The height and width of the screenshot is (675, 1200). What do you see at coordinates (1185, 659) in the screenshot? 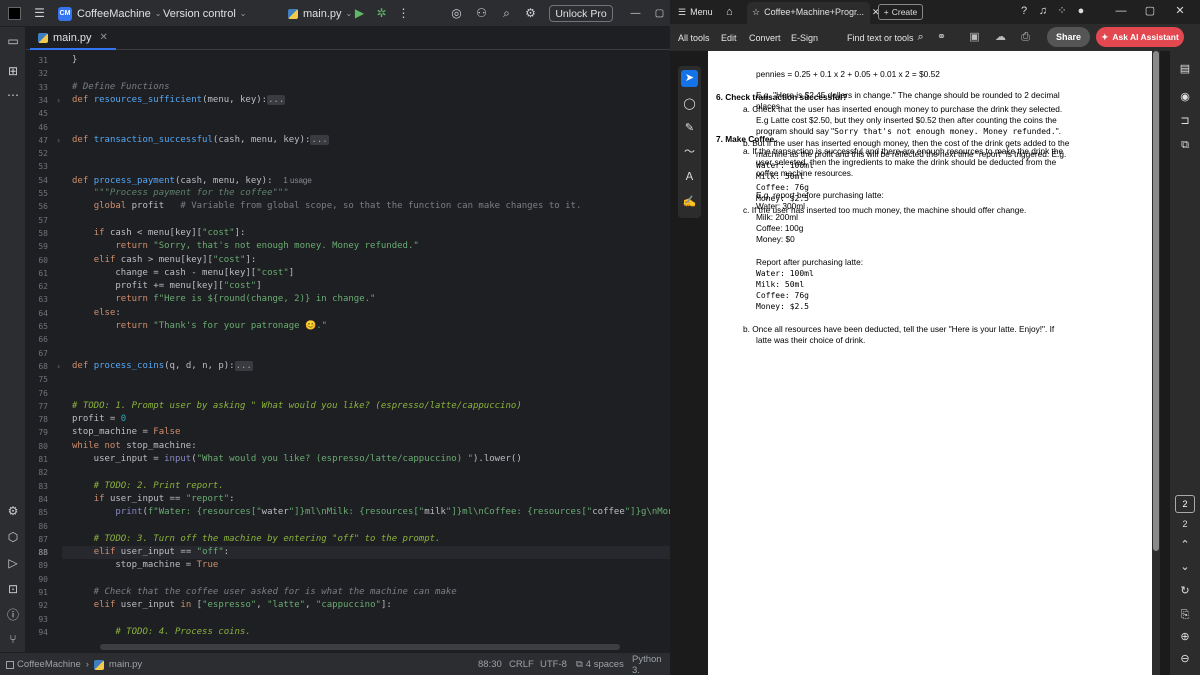
I see `zoom-out-icon: ⊖` at bounding box center [1185, 659].